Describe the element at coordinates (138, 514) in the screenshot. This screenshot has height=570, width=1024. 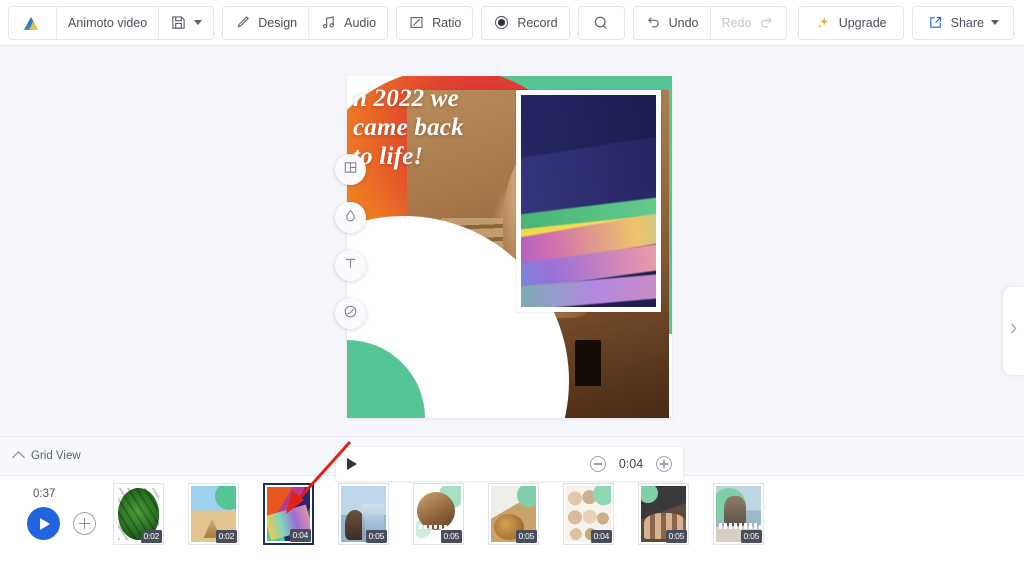
I see `clip-leaves: 0:02` at that location.